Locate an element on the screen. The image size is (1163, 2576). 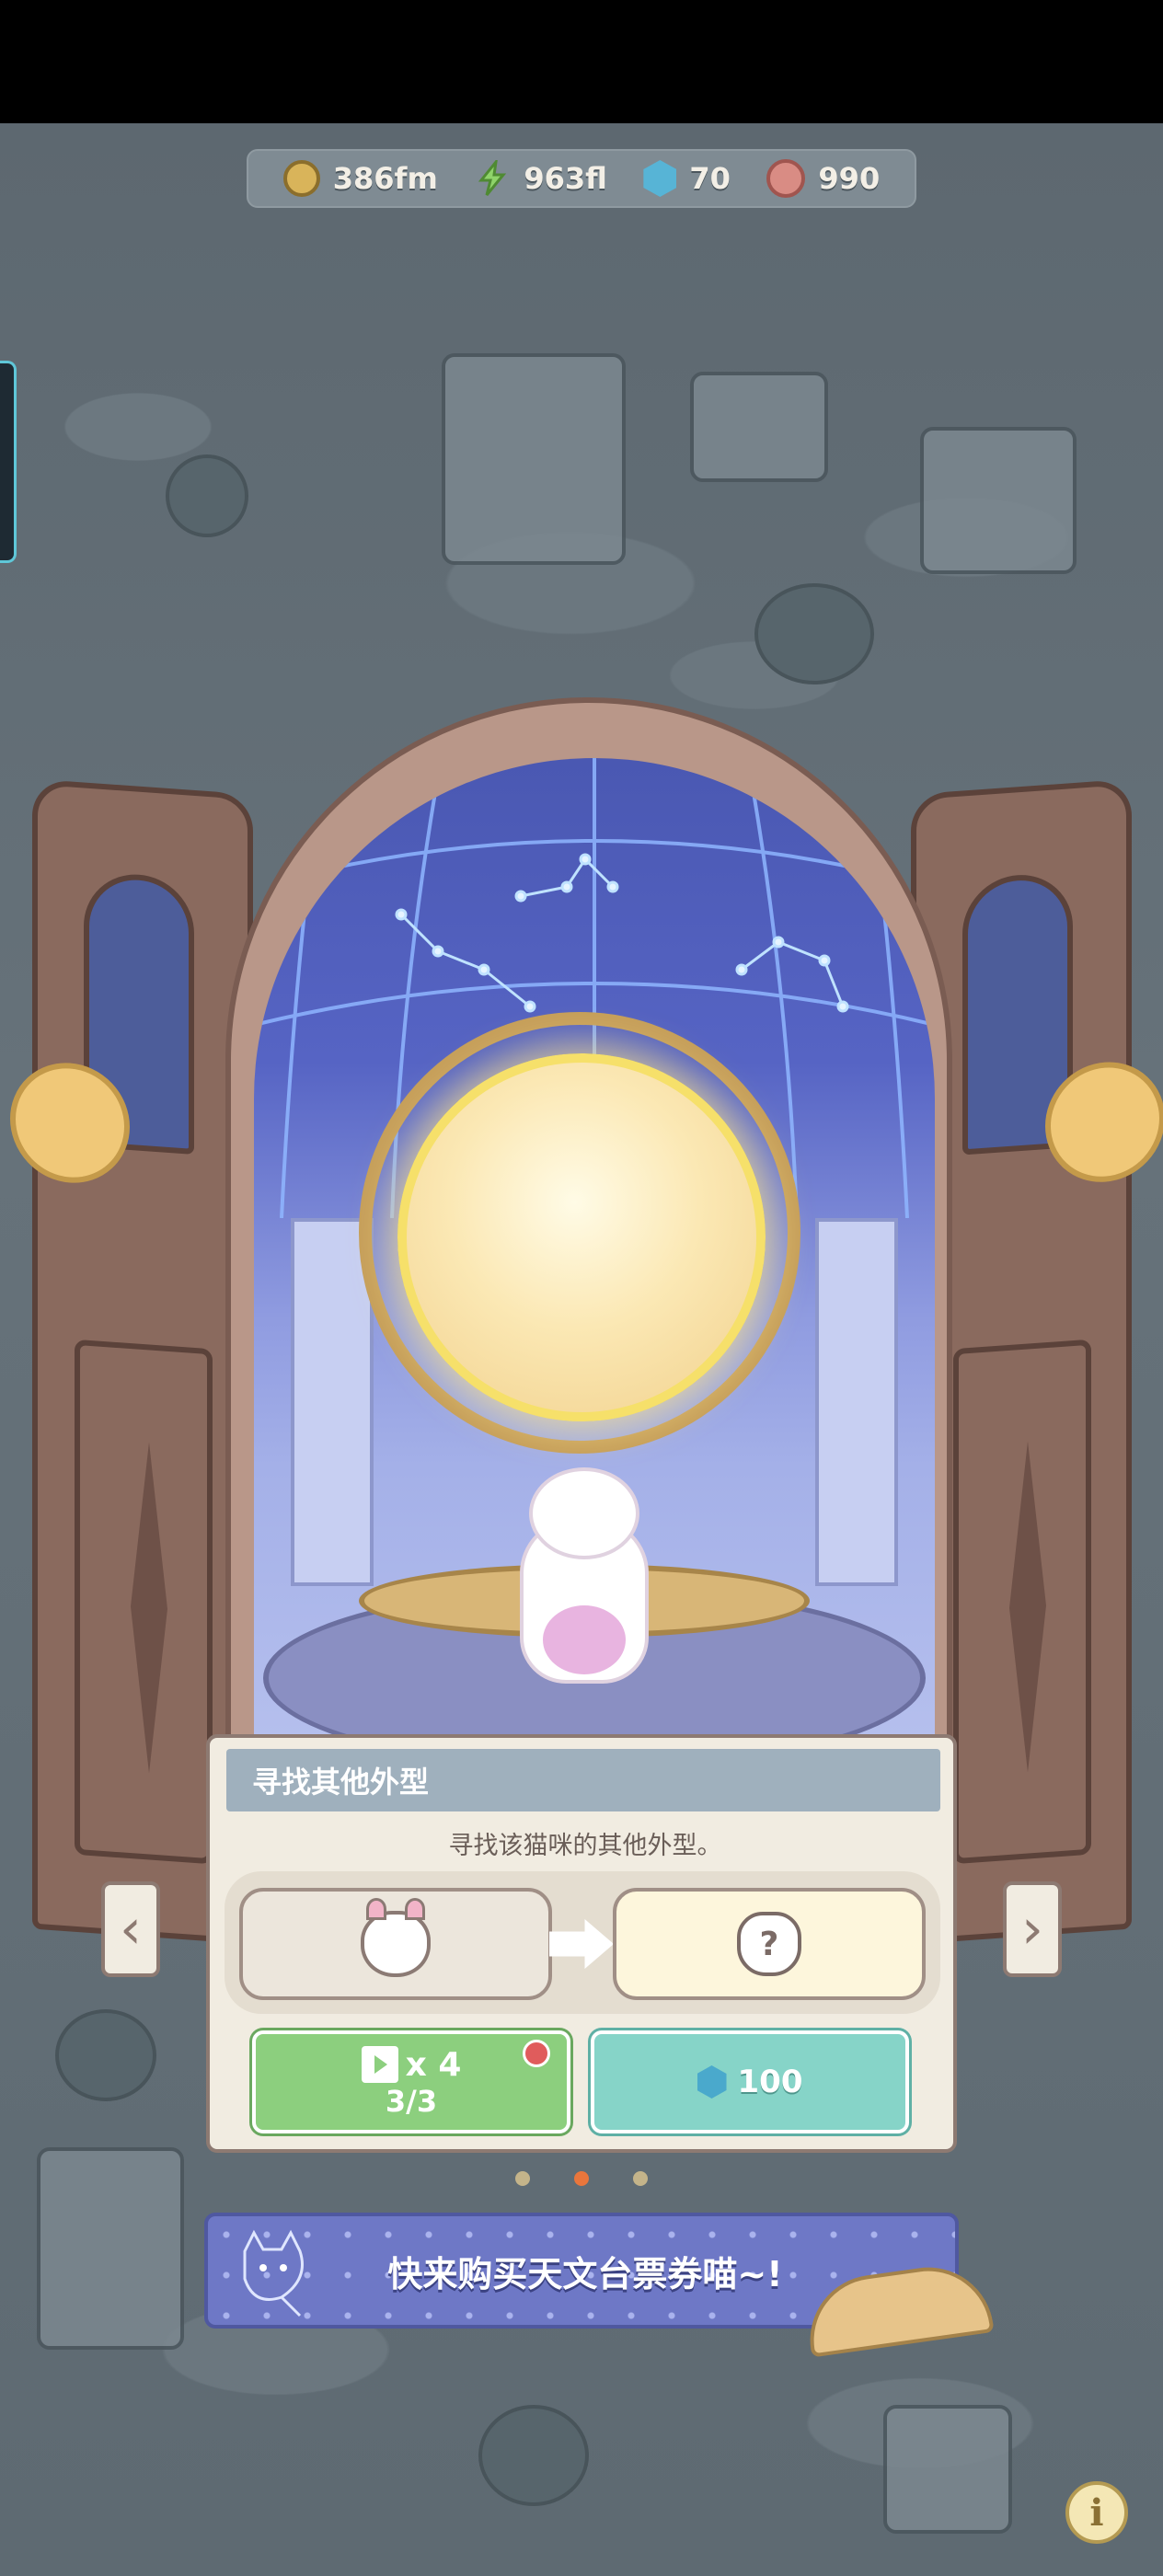
gem-counter: 70 is located at coordinates (687, 178).